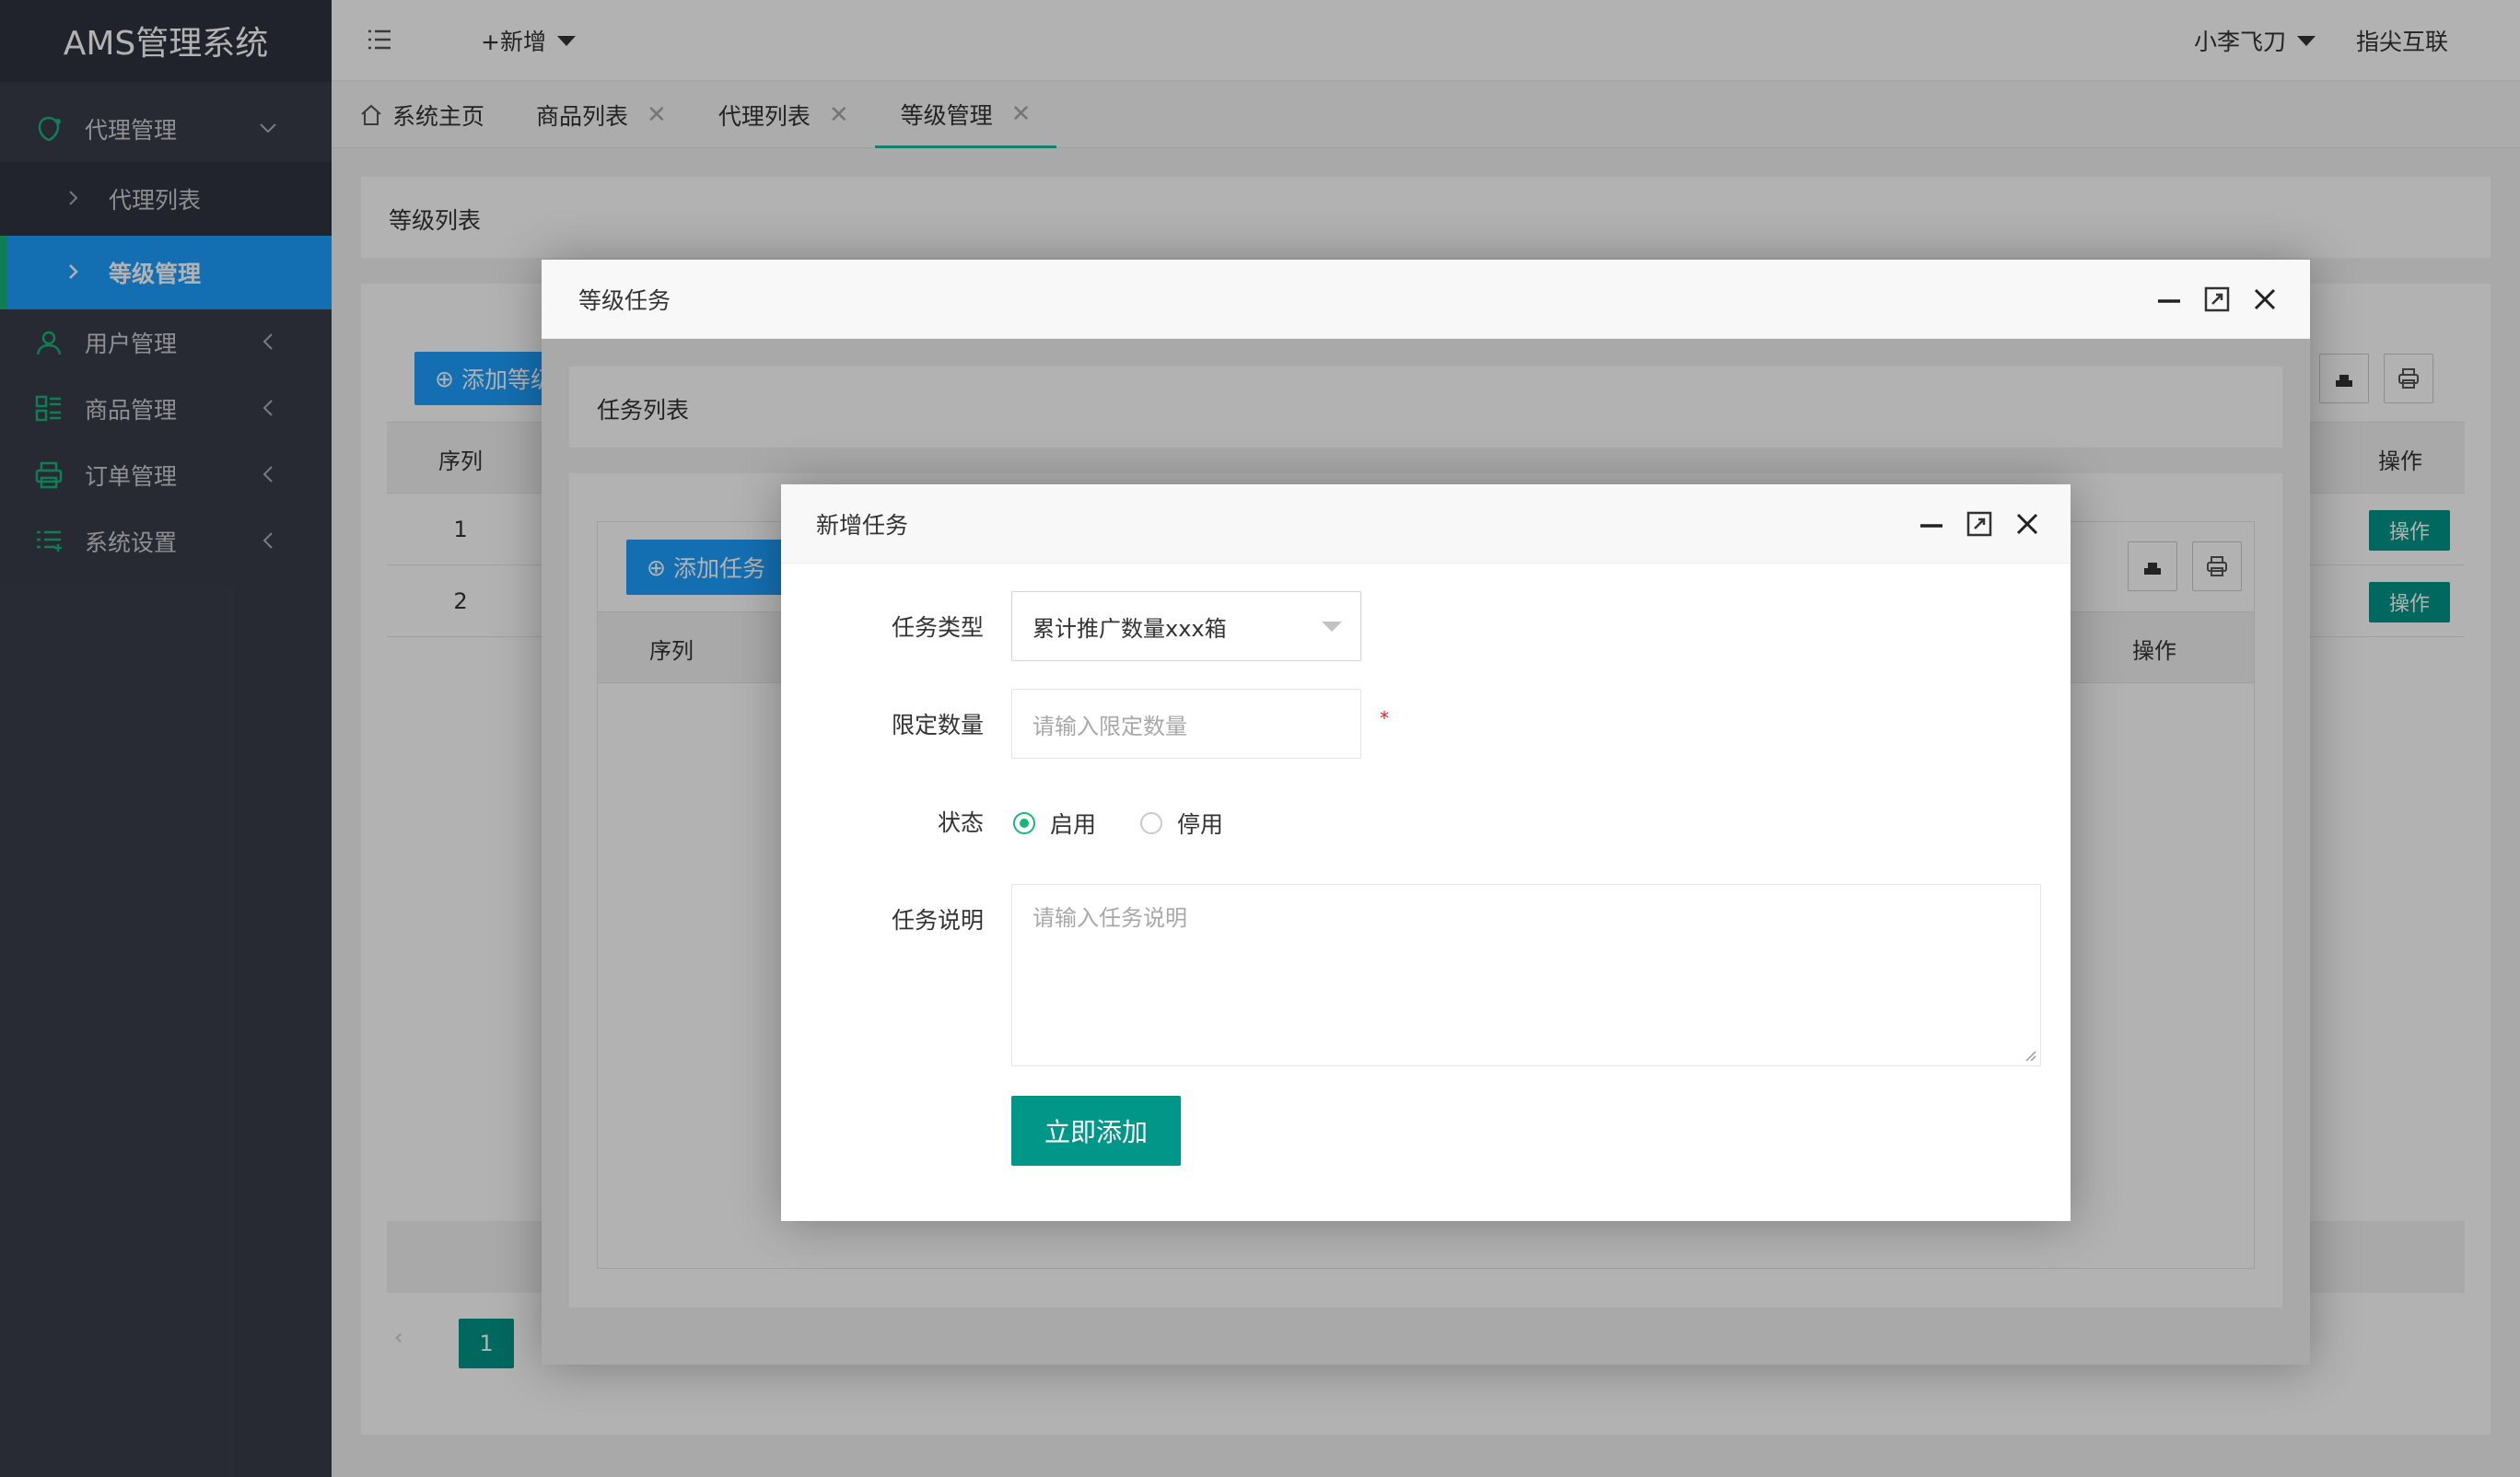 The image size is (2520, 1477). Describe the element at coordinates (1200, 824) in the screenshot. I see `radio-label: 停用` at that location.